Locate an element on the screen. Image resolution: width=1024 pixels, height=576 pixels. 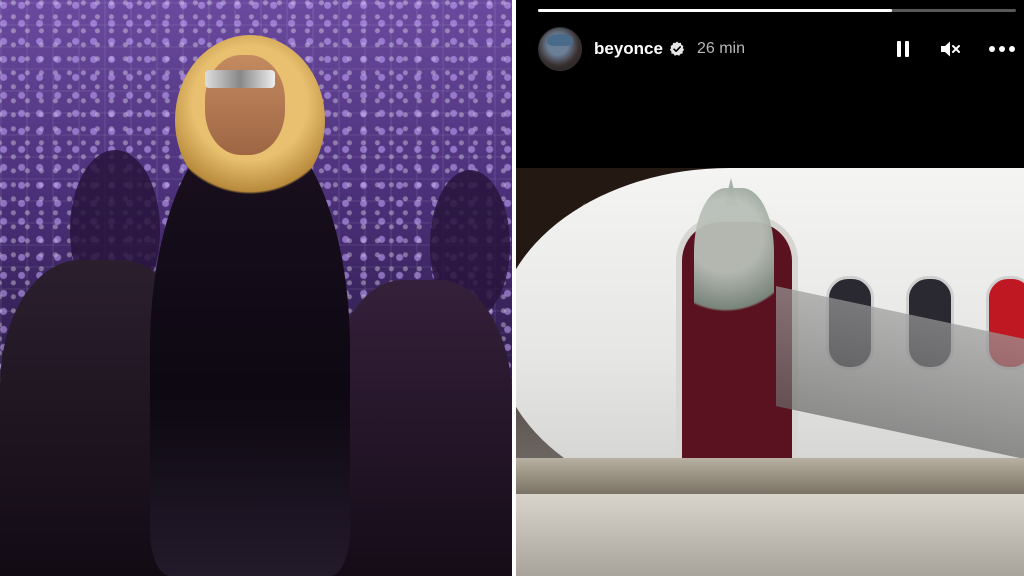
tarmac is located at coordinates (770, 535).